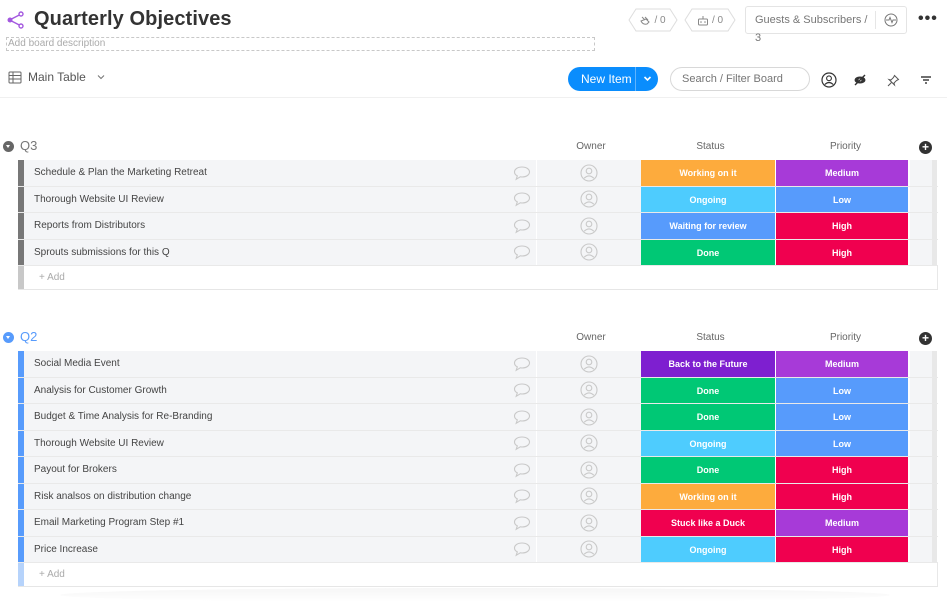  What do you see at coordinates (891, 20) in the screenshot?
I see `activity-button` at bounding box center [891, 20].